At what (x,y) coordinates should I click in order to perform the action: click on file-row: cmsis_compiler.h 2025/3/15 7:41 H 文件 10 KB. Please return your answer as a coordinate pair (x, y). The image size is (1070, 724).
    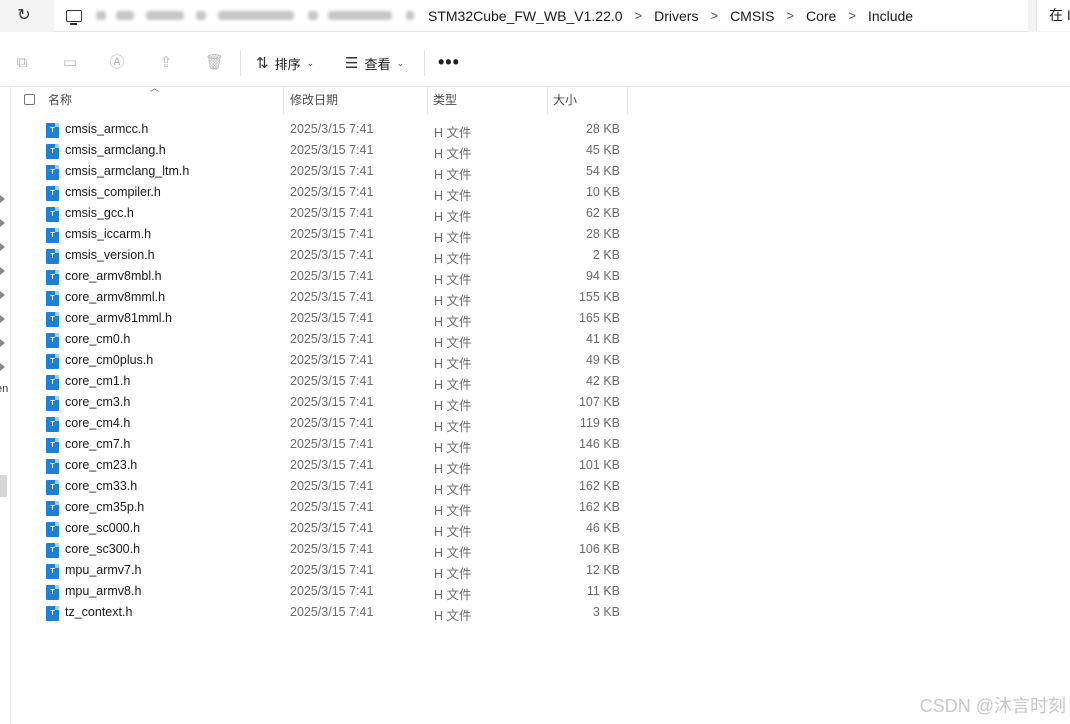
    Looking at the image, I should click on (535, 193).